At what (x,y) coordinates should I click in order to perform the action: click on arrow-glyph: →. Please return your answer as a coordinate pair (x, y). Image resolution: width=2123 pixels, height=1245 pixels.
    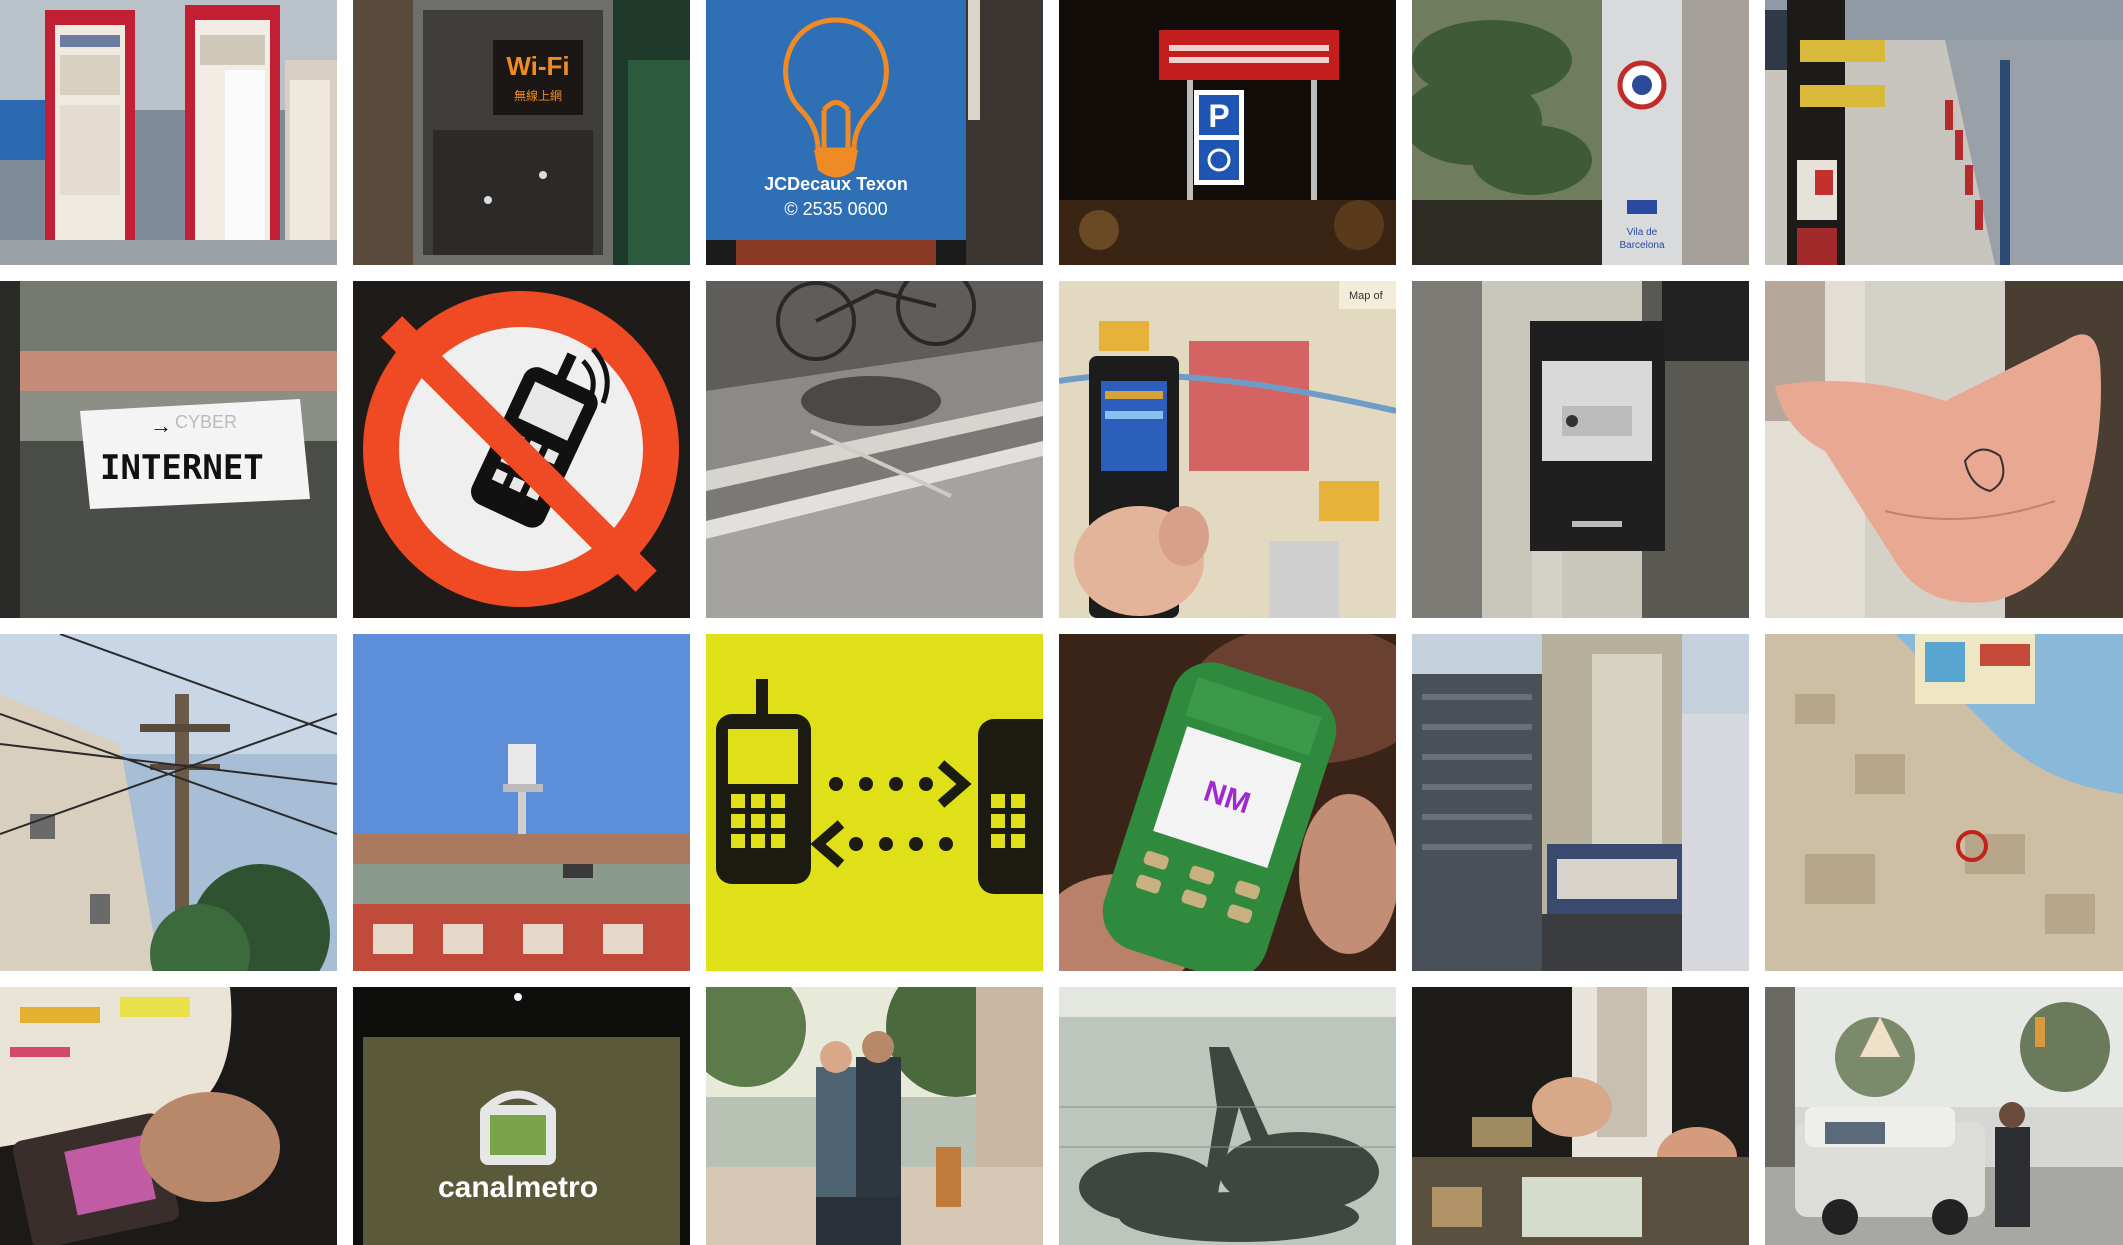
    Looking at the image, I should click on (161, 425).